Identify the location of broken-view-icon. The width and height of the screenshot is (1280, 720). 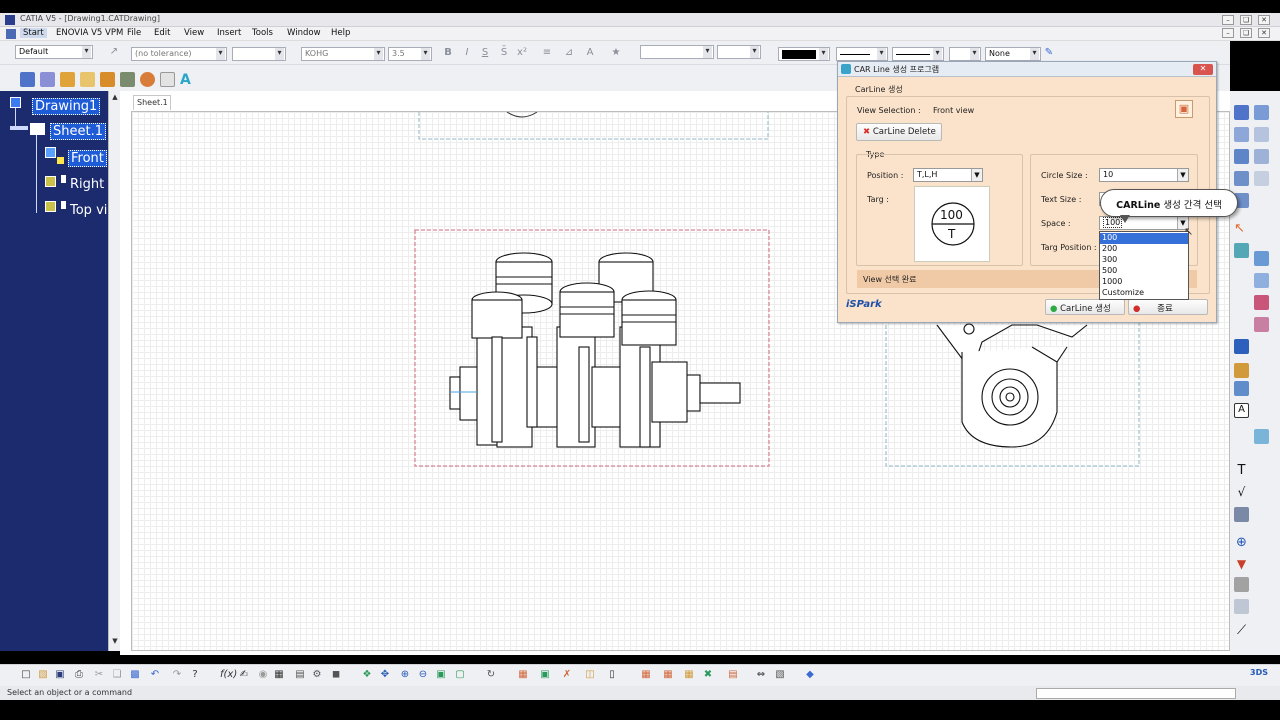
(1261, 156).